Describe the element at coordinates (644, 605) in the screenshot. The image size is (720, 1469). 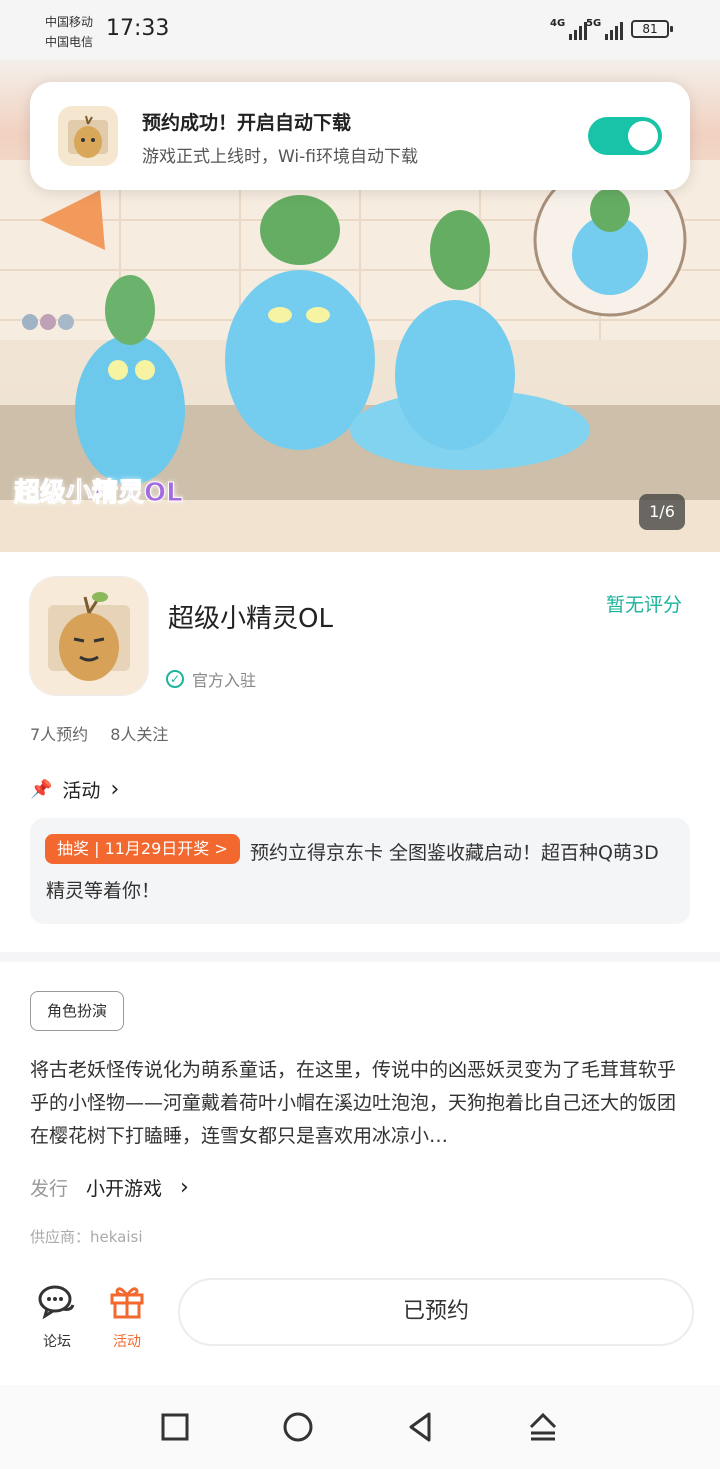
I see `app-rating: 暂无评分` at that location.